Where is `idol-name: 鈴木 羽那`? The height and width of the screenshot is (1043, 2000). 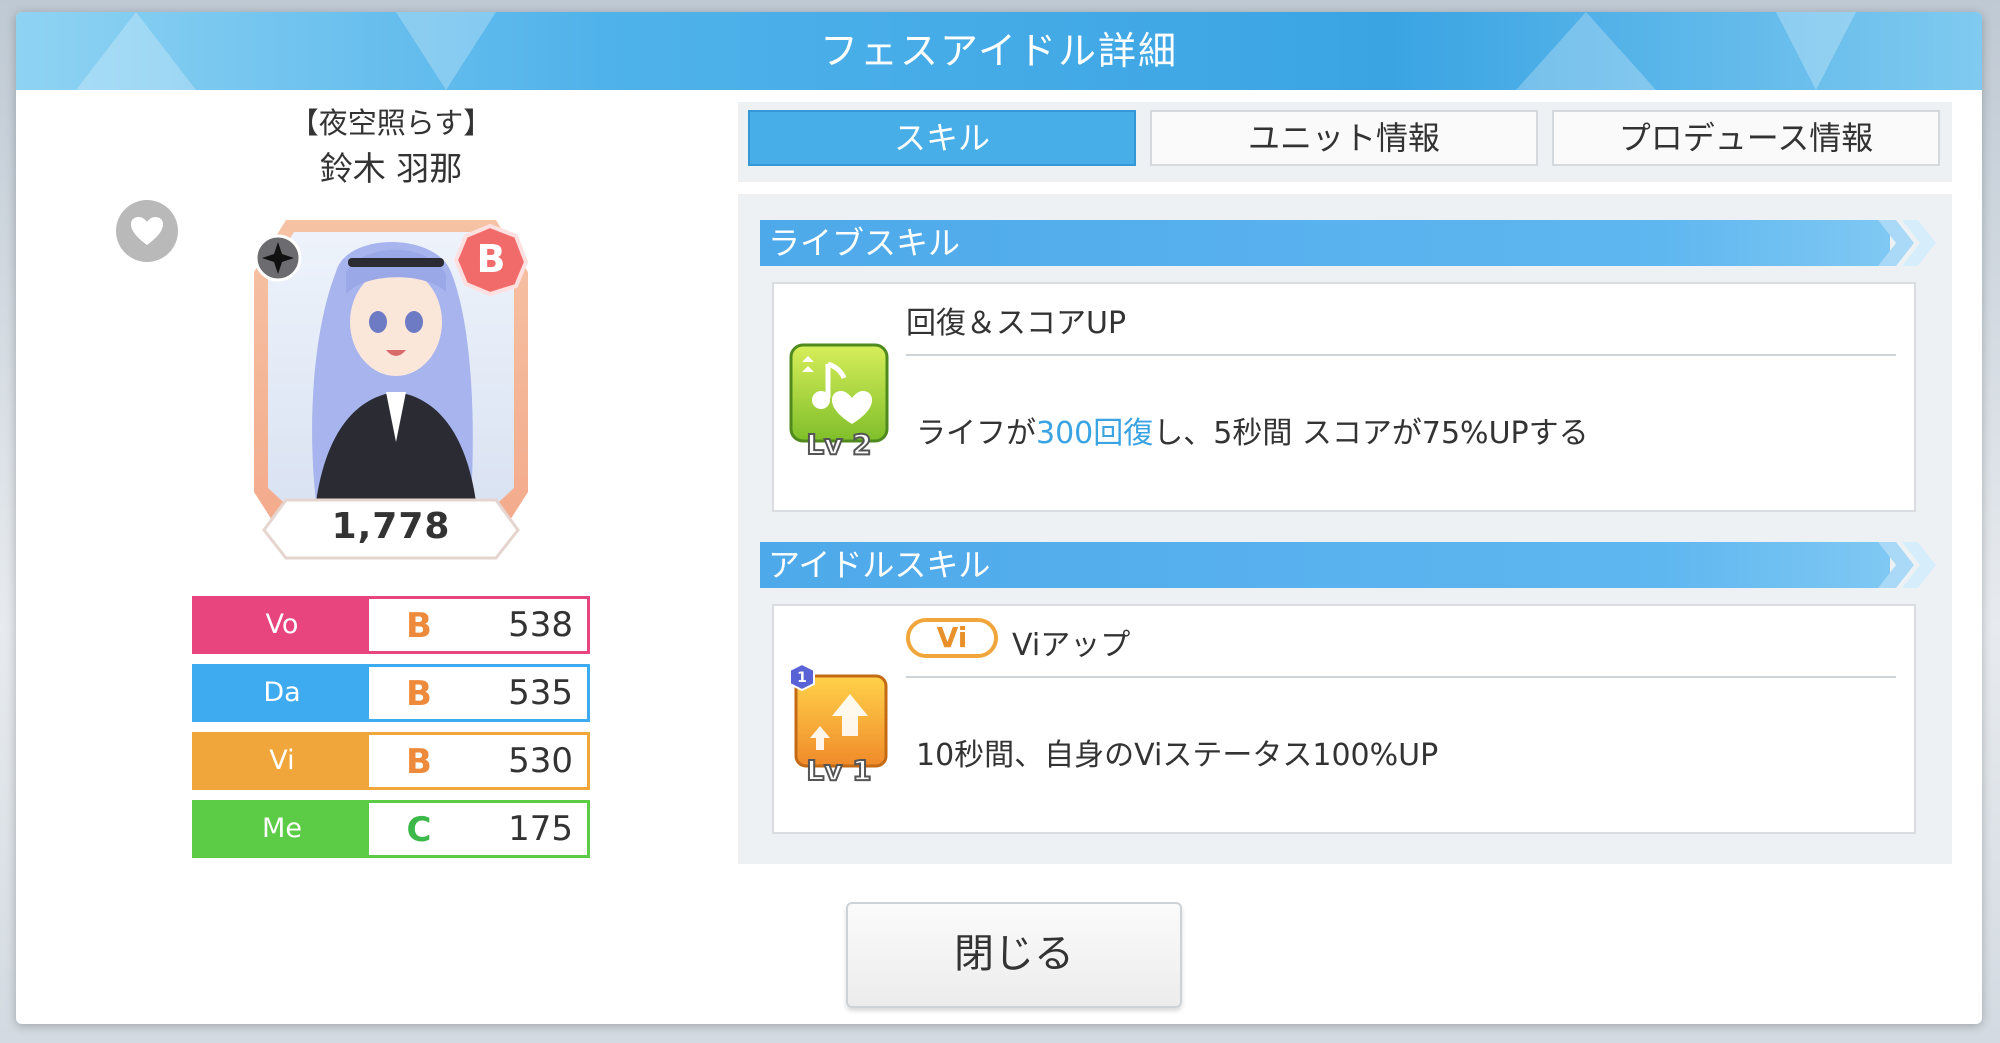
idol-name: 鈴木 羽那 is located at coordinates (391, 168).